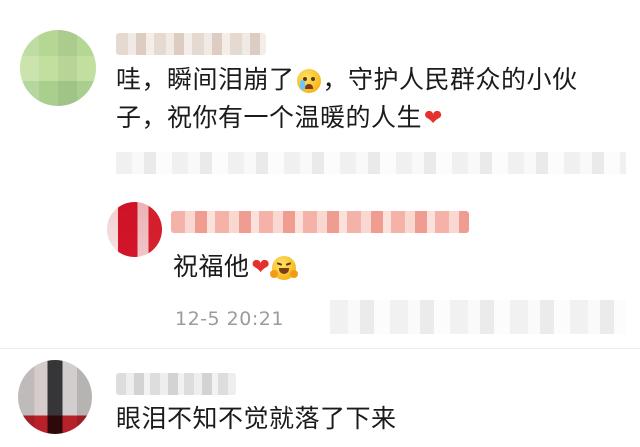  I want to click on divider, so click(320, 348).